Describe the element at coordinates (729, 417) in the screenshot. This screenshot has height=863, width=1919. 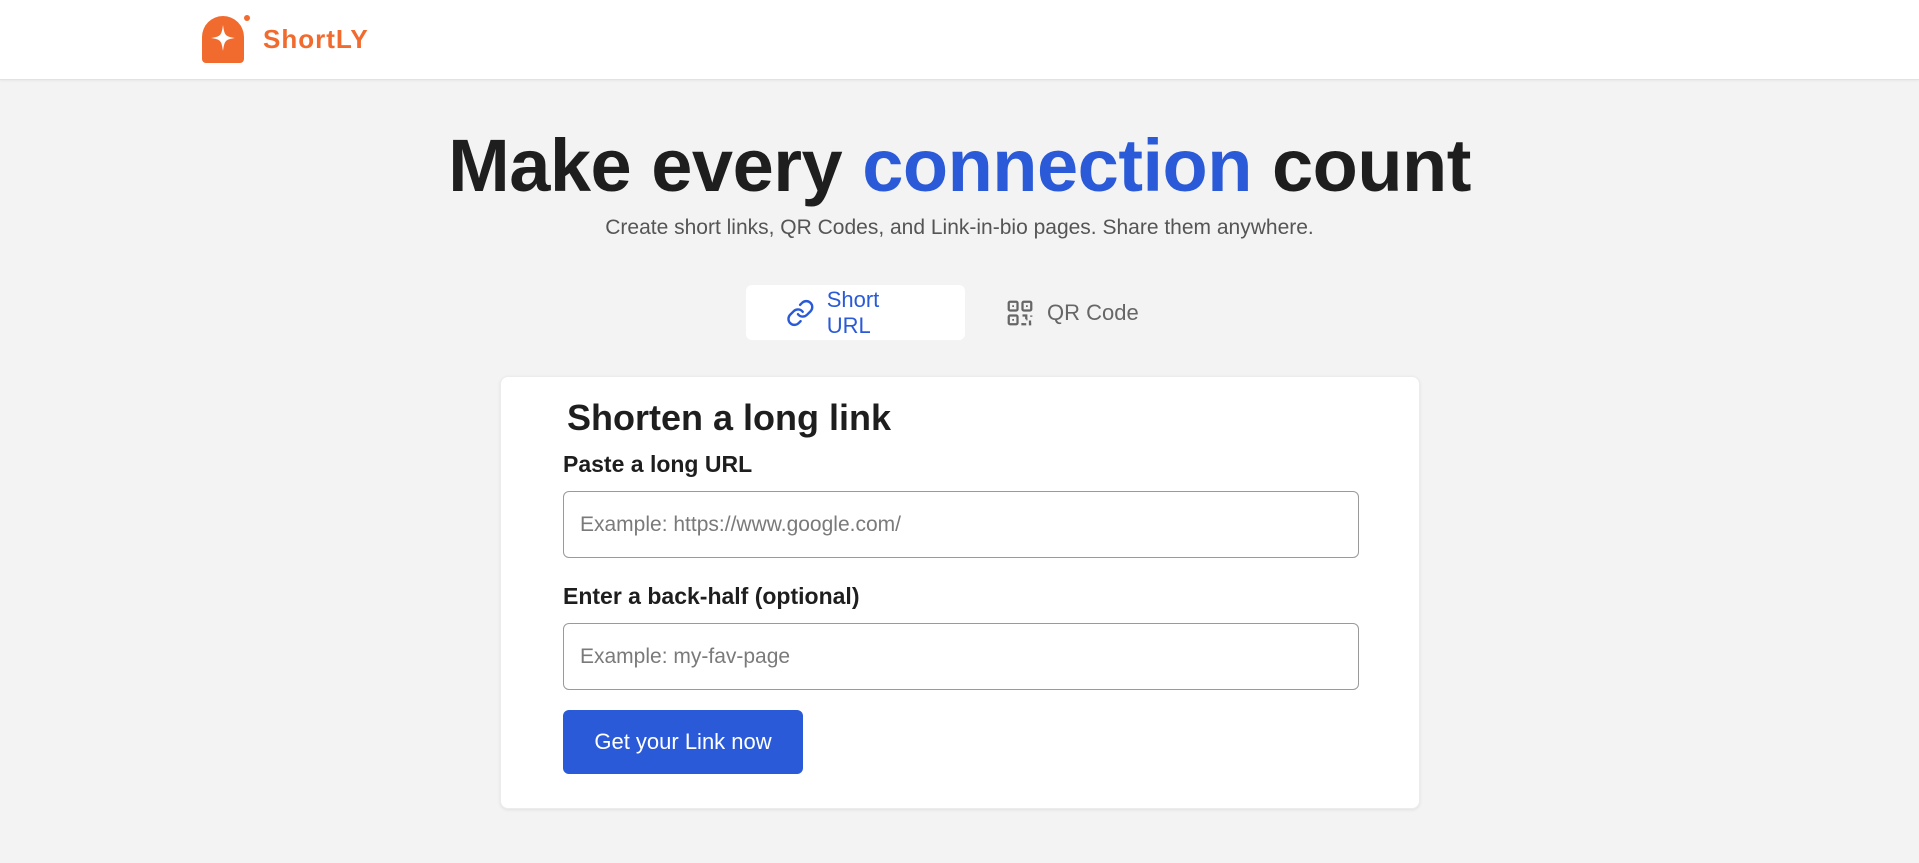
I see `card-title: Shorten a long link` at that location.